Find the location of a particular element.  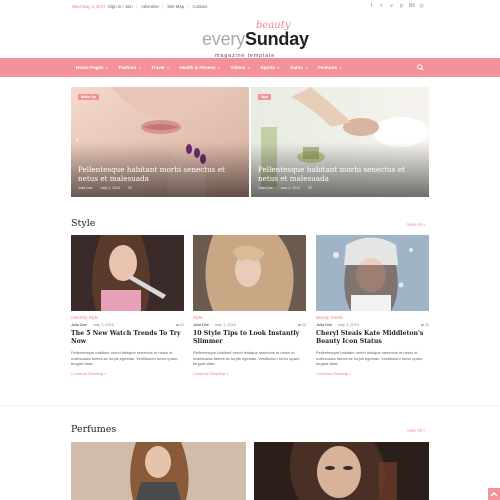

current-date: Wed May 3, 2017 is located at coordinates (89, 6).